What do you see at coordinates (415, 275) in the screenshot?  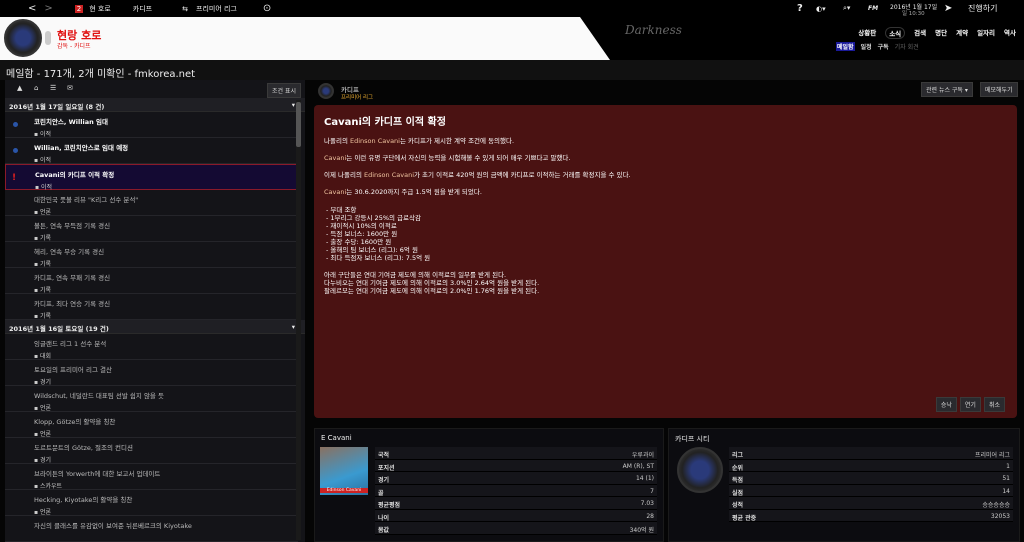 I see `solidarity-line: 아래 구단들은 연대 기여금 제도에 의해 이적료의 일부를 받게 된다.` at bounding box center [415, 275].